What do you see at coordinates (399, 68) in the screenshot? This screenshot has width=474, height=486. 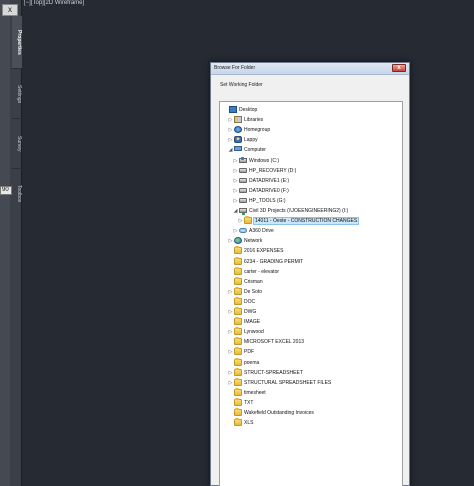 I see `close-button: x` at bounding box center [399, 68].